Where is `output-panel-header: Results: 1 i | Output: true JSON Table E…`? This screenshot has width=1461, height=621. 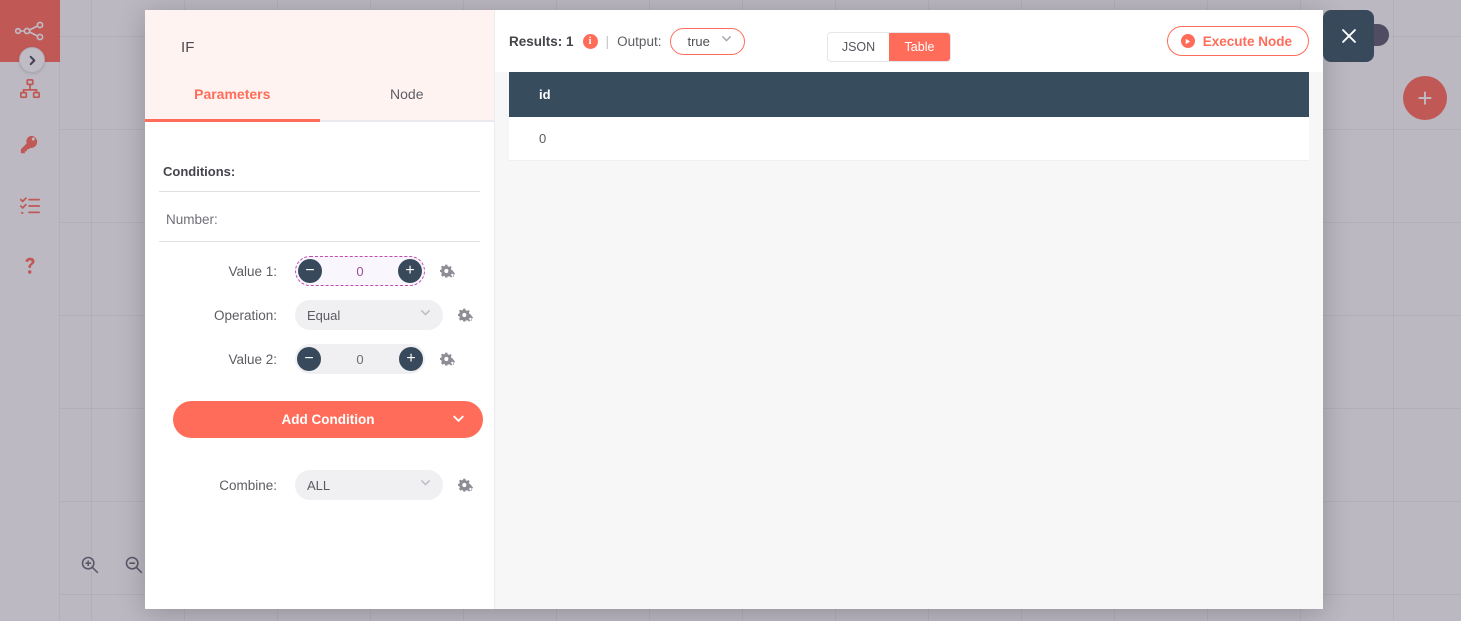
output-panel-header: Results: 1 i | Output: true JSON Table E… is located at coordinates (909, 41).